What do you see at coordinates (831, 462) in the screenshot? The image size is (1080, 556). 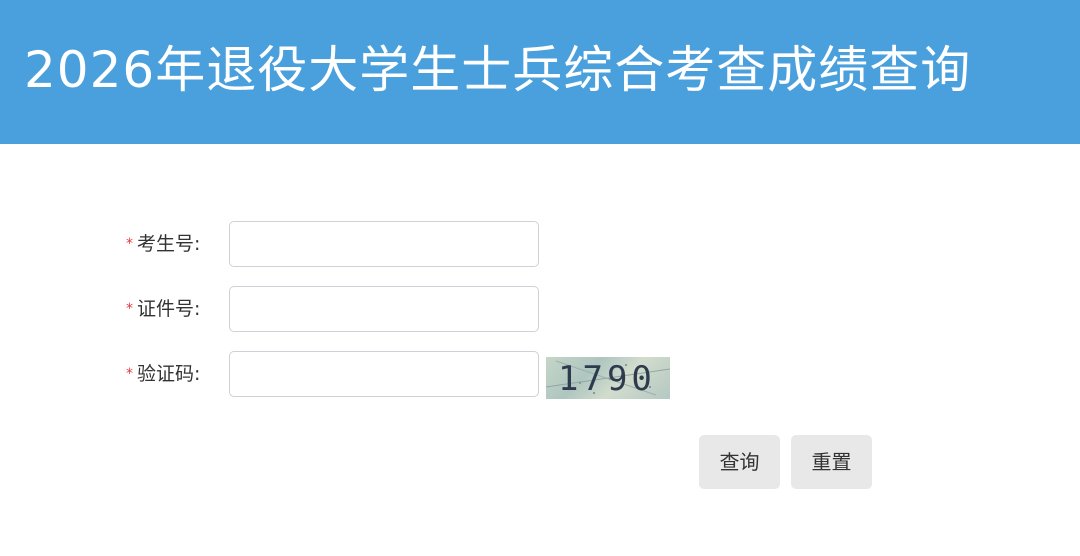 I see `reset-button: 重置` at bounding box center [831, 462].